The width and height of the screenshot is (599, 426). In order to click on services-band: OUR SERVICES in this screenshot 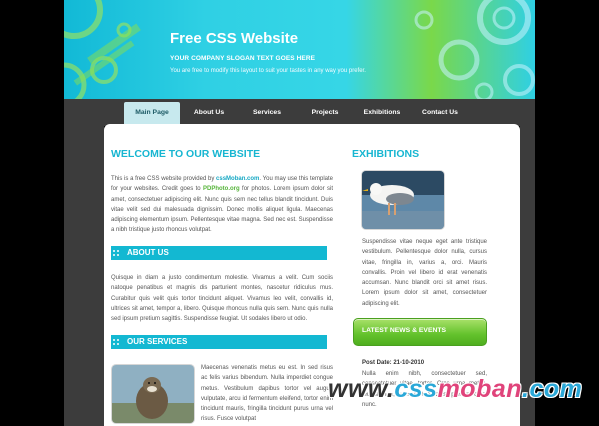, I will do `click(219, 342)`.